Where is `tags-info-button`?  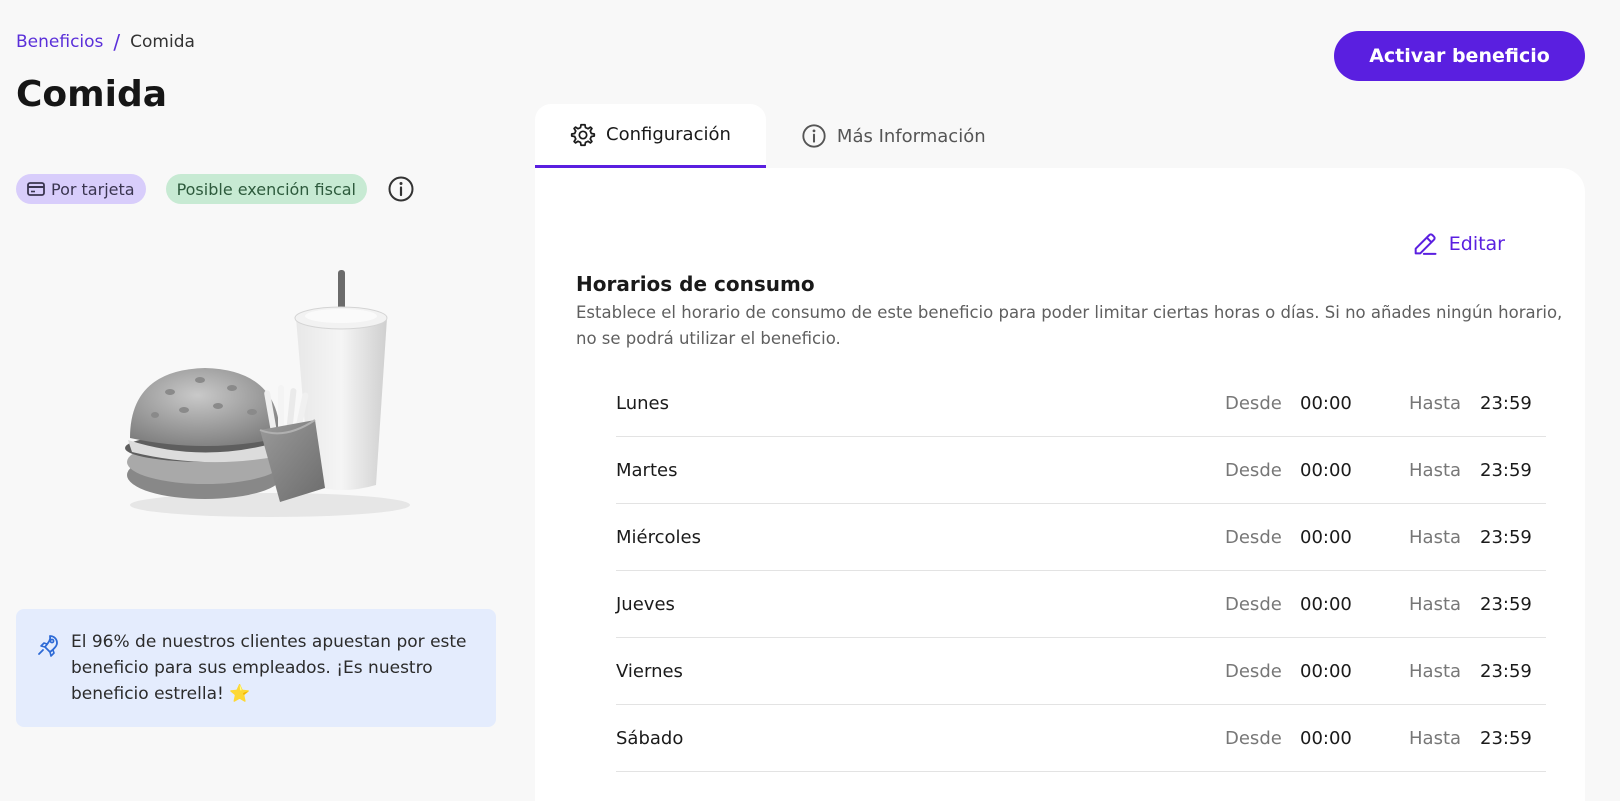 tags-info-button is located at coordinates (401, 189).